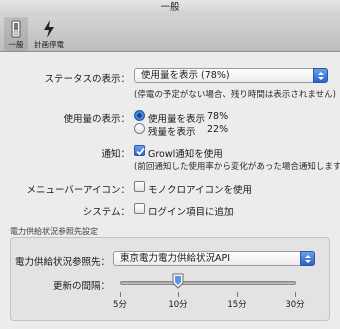 The height and width of the screenshot is (329, 340). Describe the element at coordinates (106, 212) in the screenshot. I see `system-label: システム：` at that location.